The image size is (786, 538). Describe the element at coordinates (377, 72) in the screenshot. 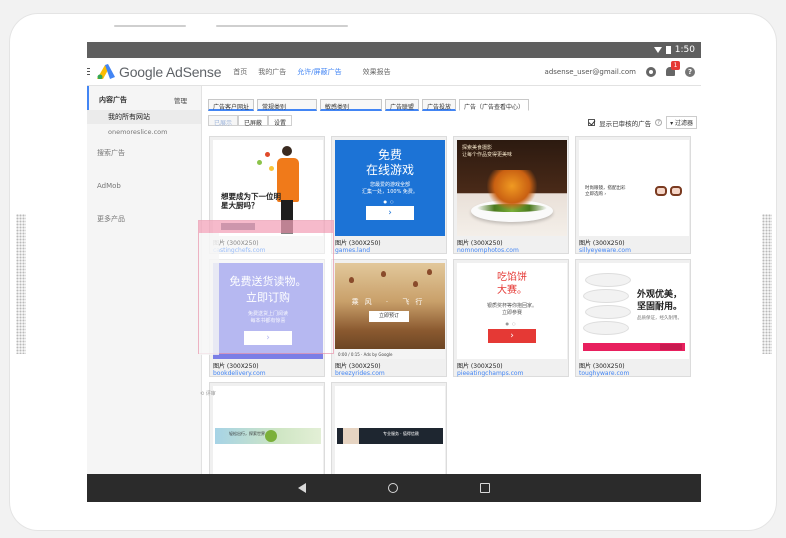

I see `nav-reports: 效果报告` at that location.